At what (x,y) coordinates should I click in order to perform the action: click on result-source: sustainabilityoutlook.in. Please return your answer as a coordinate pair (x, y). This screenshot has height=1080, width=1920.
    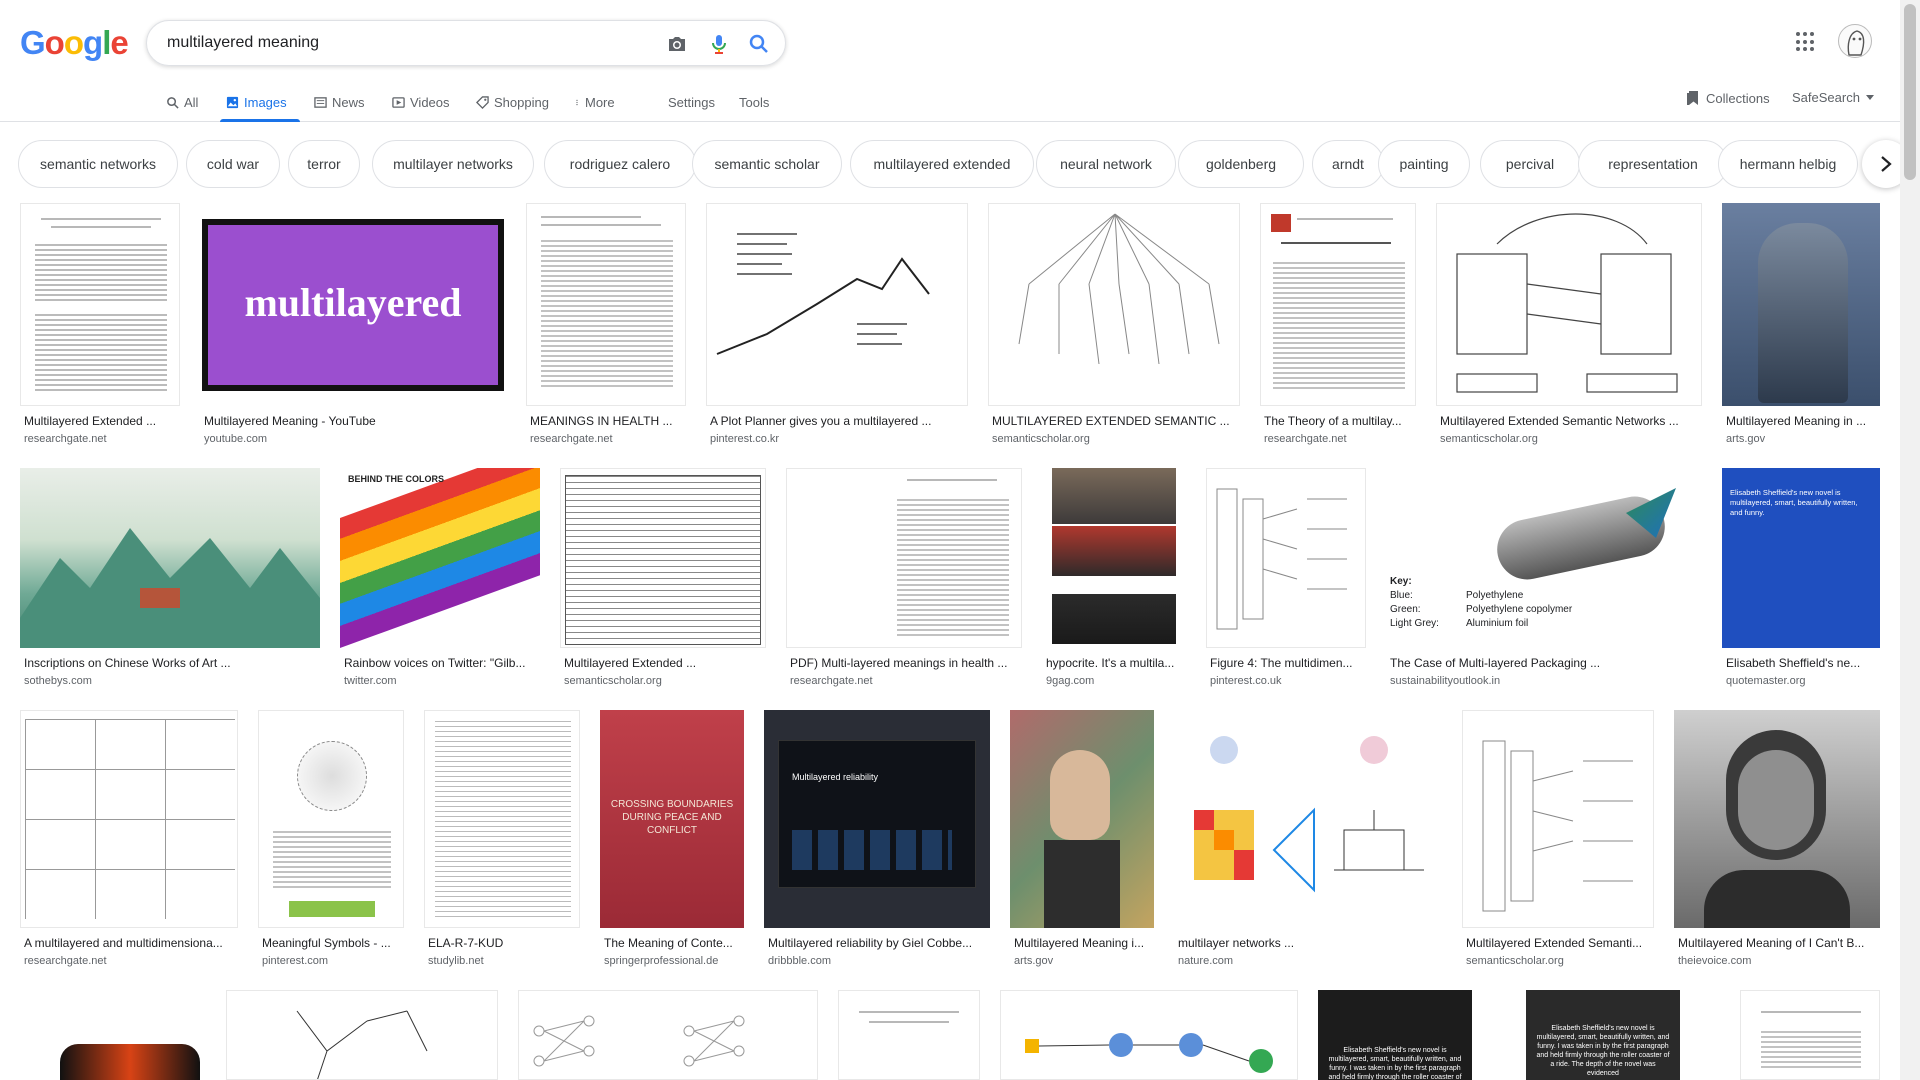
    Looking at the image, I should click on (1546, 681).